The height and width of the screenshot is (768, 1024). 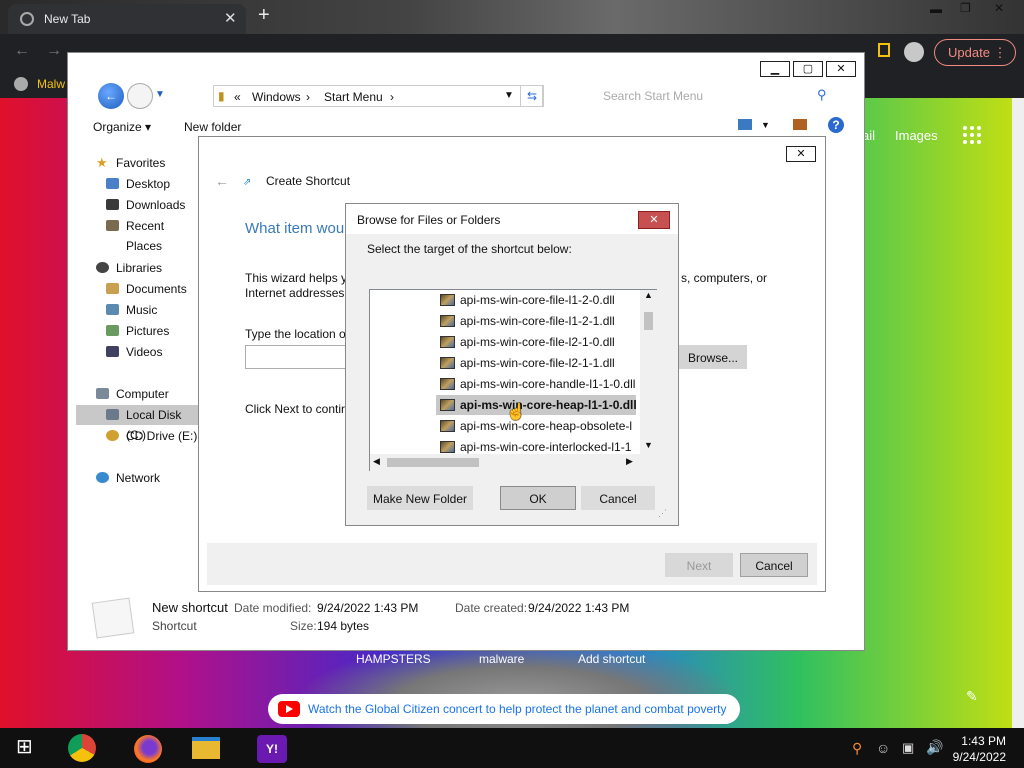 I want to click on chrome-taskbar-icon, so click(x=82, y=748).